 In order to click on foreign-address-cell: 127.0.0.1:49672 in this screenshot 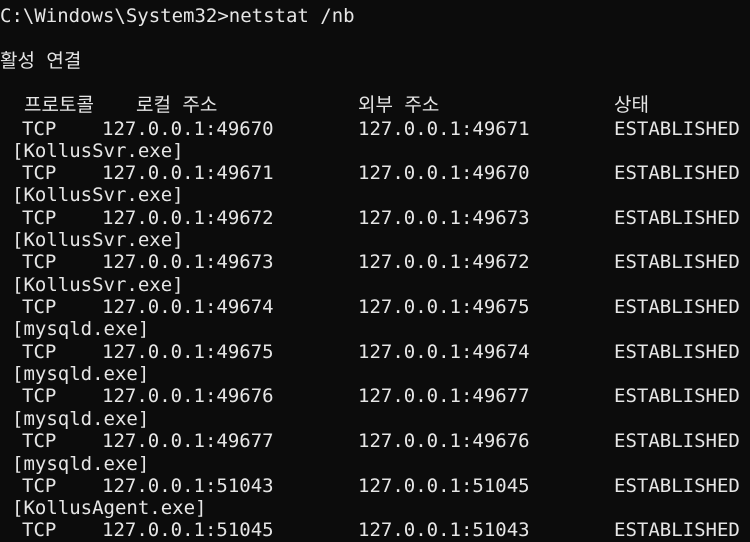, I will do `click(444, 262)`.